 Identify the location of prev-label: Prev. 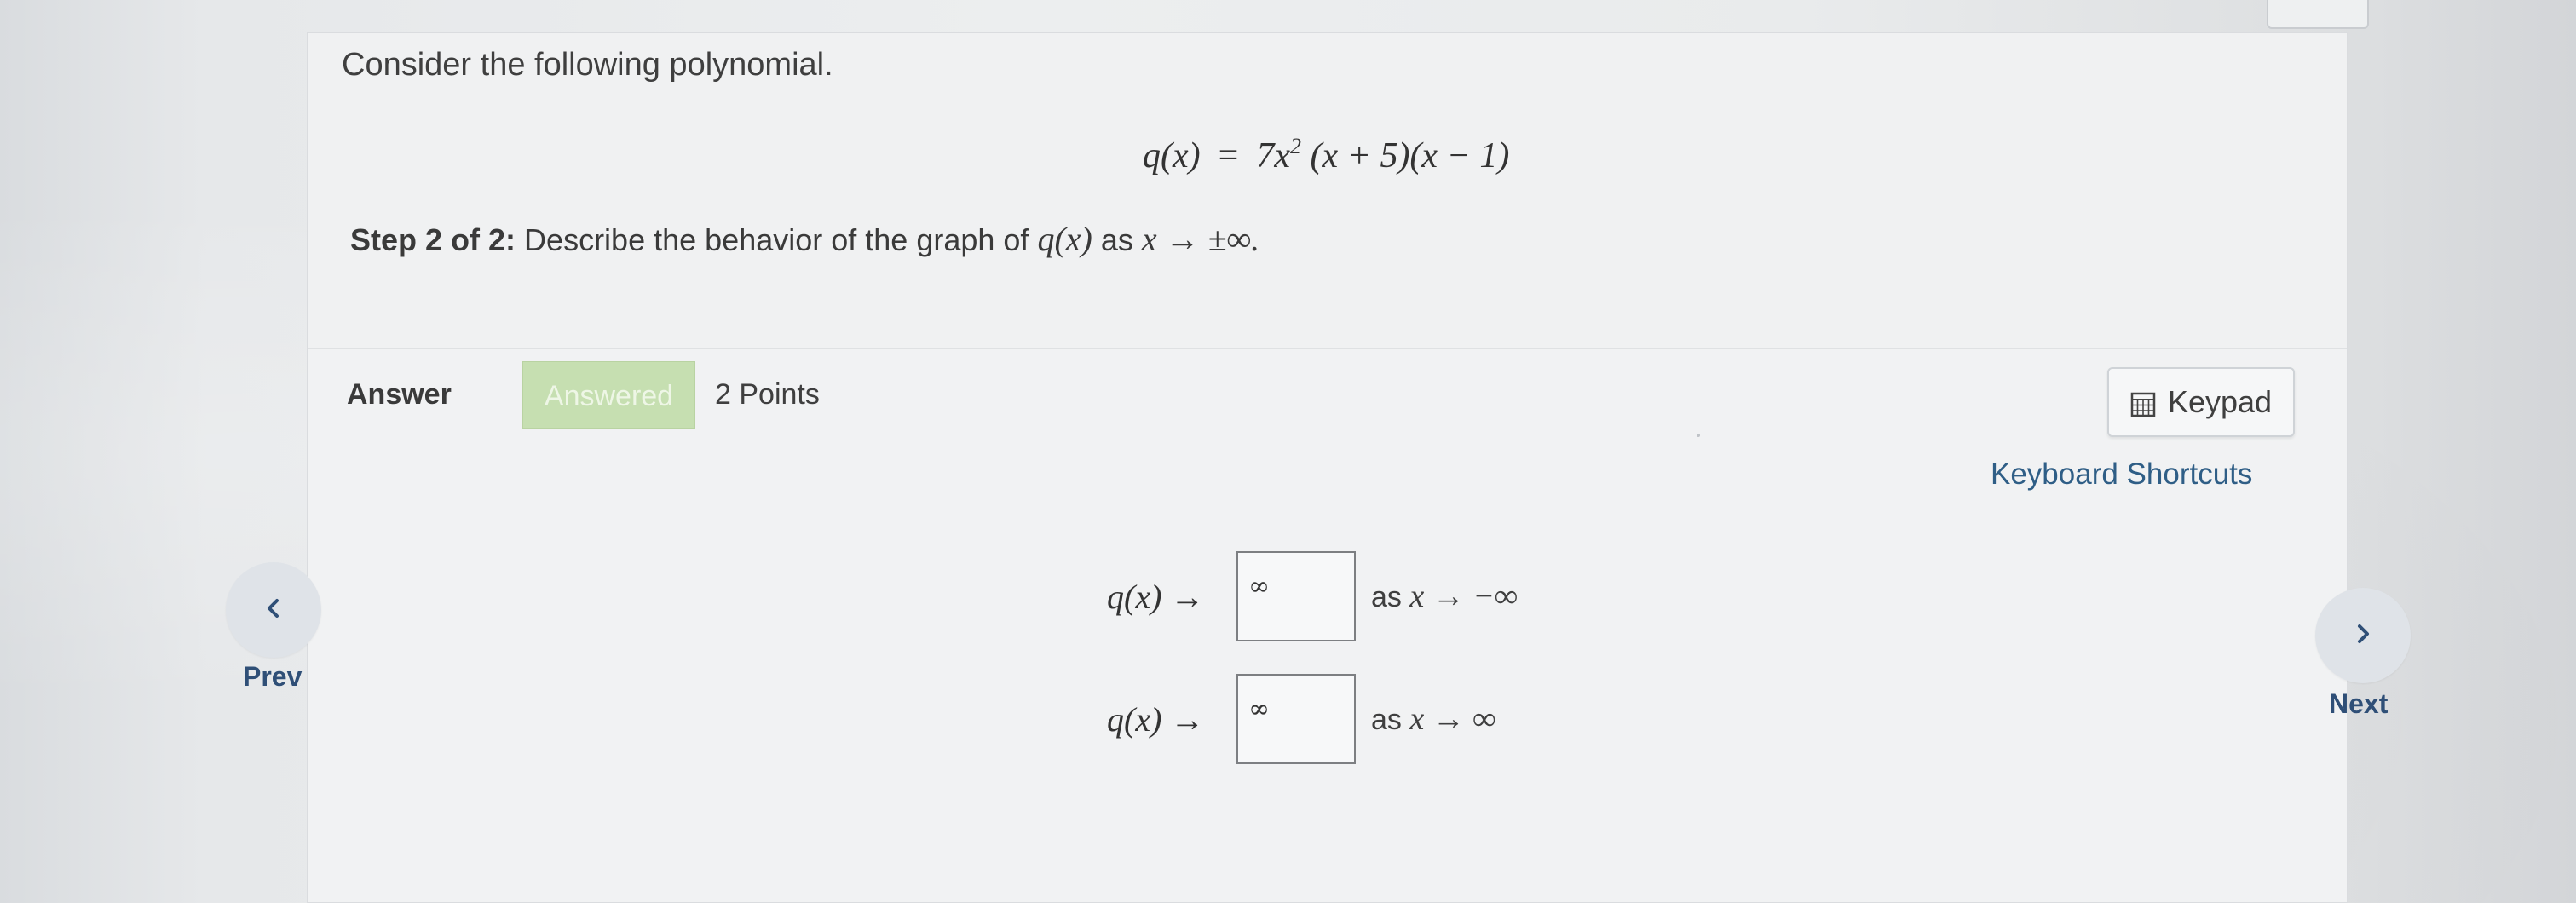
(272, 677).